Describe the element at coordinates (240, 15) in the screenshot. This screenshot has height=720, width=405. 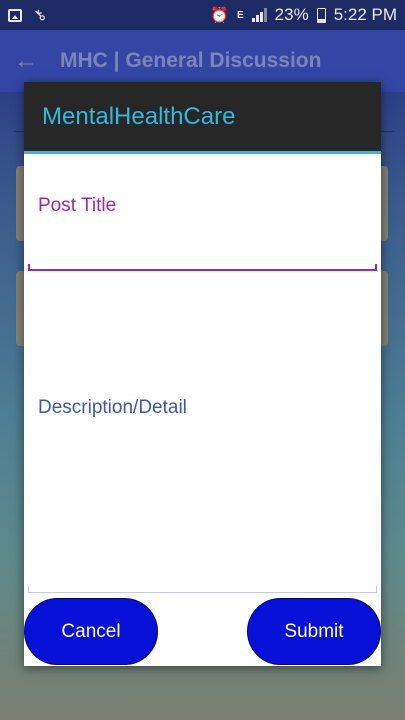
I see `network-icon: E` at that location.